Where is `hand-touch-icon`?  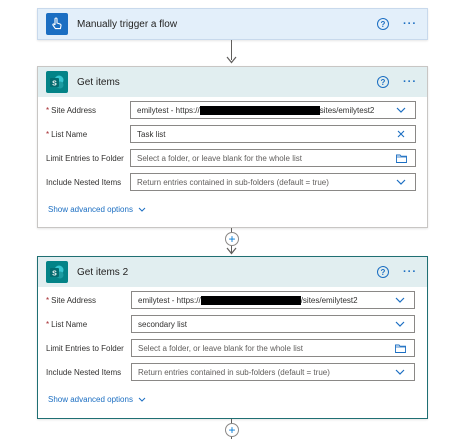
hand-touch-icon is located at coordinates (57, 24).